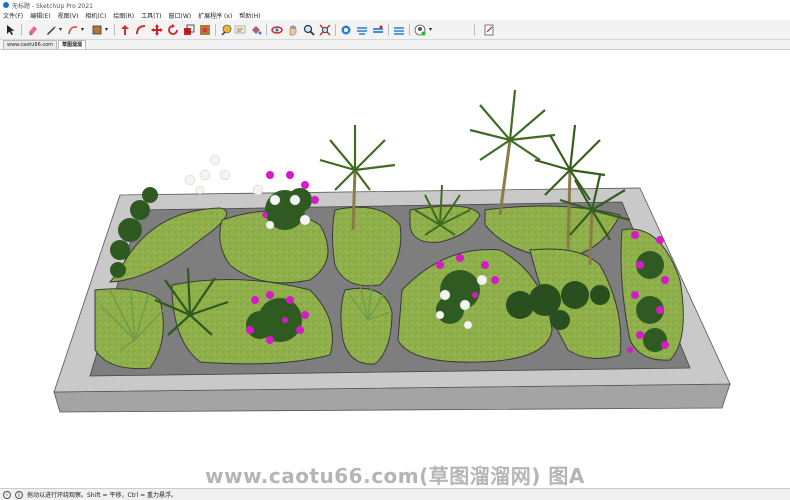 The height and width of the screenshot is (500, 790). Describe the element at coordinates (256, 30) in the screenshot. I see `paint-bucket-icon` at that location.